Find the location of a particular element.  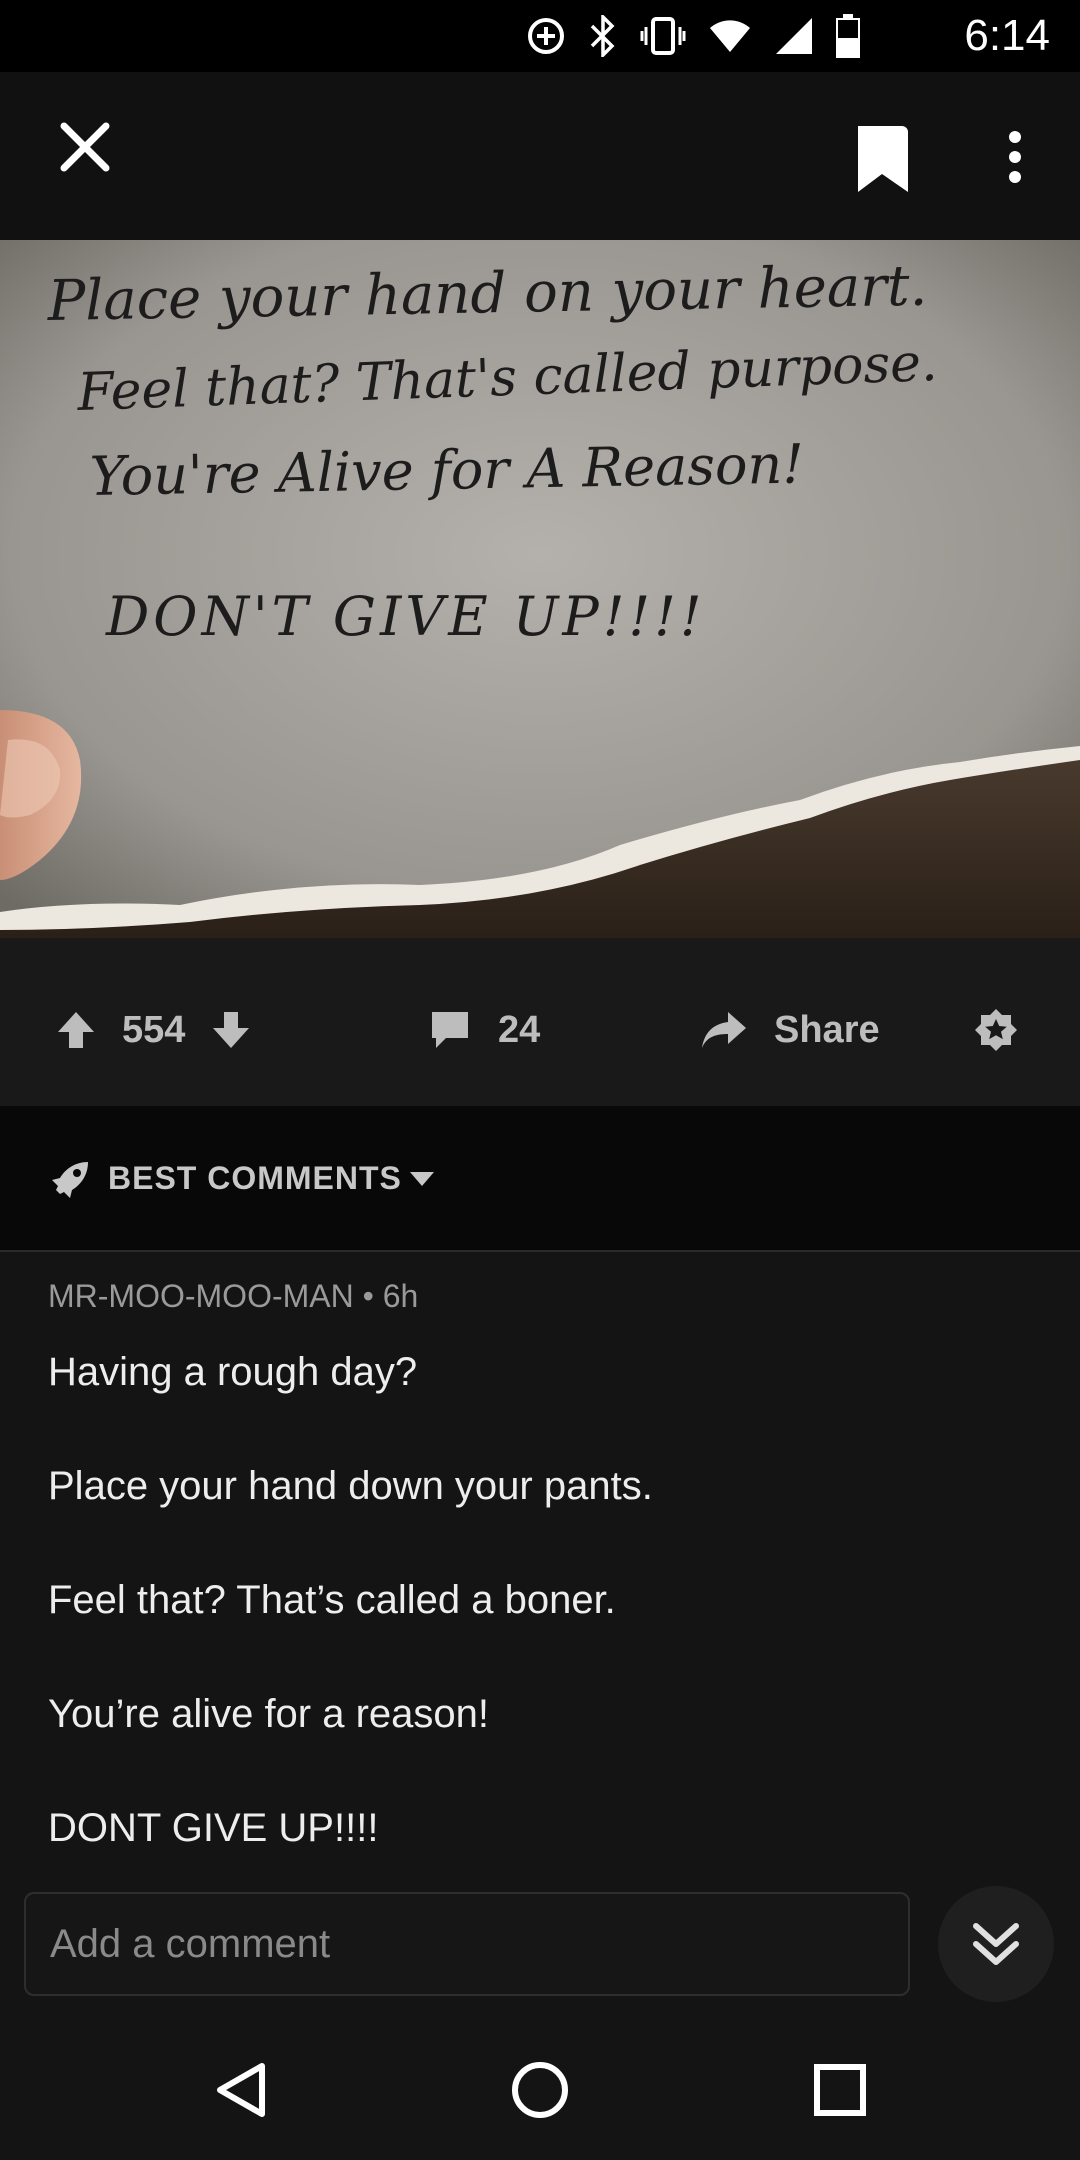

recents-icon is located at coordinates (840, 2090).